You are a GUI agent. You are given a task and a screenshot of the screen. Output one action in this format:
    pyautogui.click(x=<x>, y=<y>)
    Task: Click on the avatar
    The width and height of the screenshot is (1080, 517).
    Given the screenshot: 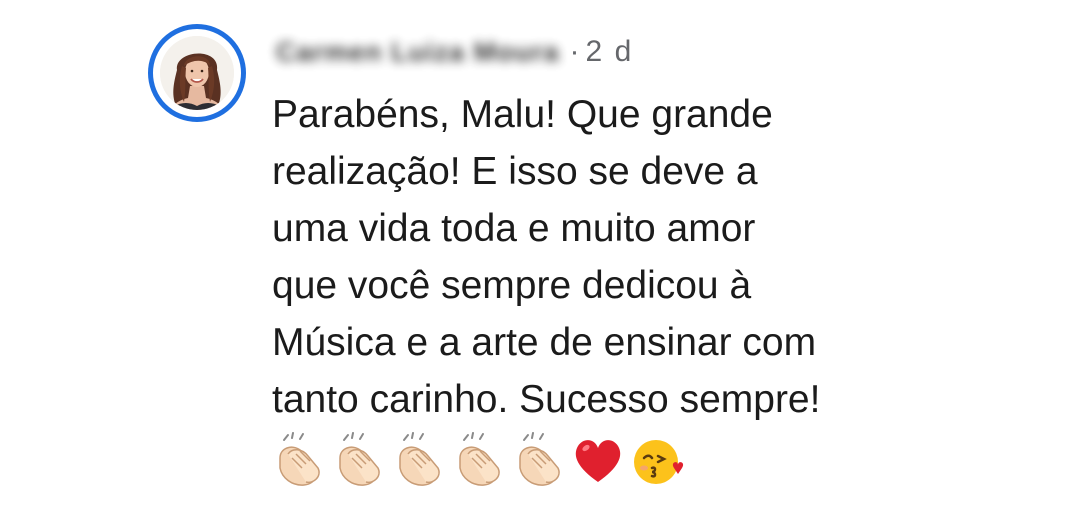 What is the action you would take?
    pyautogui.click(x=197, y=73)
    